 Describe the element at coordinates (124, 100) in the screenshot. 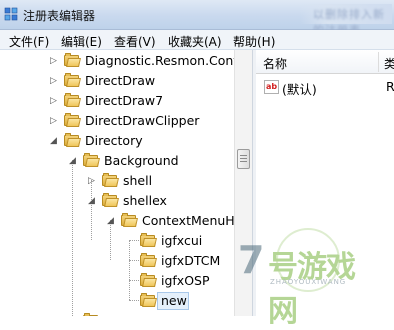

I see `tree-item-label: DirectDraw7` at that location.